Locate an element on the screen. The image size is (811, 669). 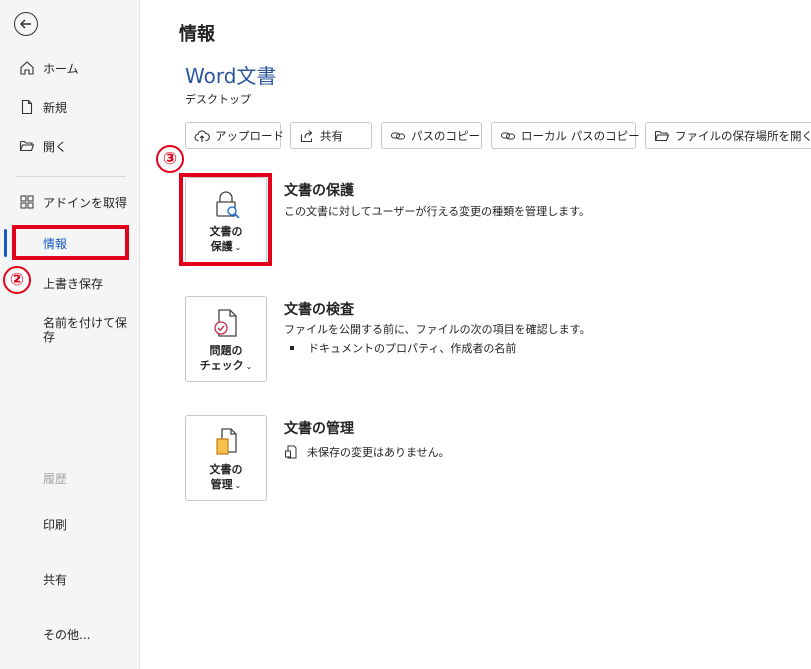
manage-status-text: 未保存の変更はありません。 is located at coordinates (378, 452).